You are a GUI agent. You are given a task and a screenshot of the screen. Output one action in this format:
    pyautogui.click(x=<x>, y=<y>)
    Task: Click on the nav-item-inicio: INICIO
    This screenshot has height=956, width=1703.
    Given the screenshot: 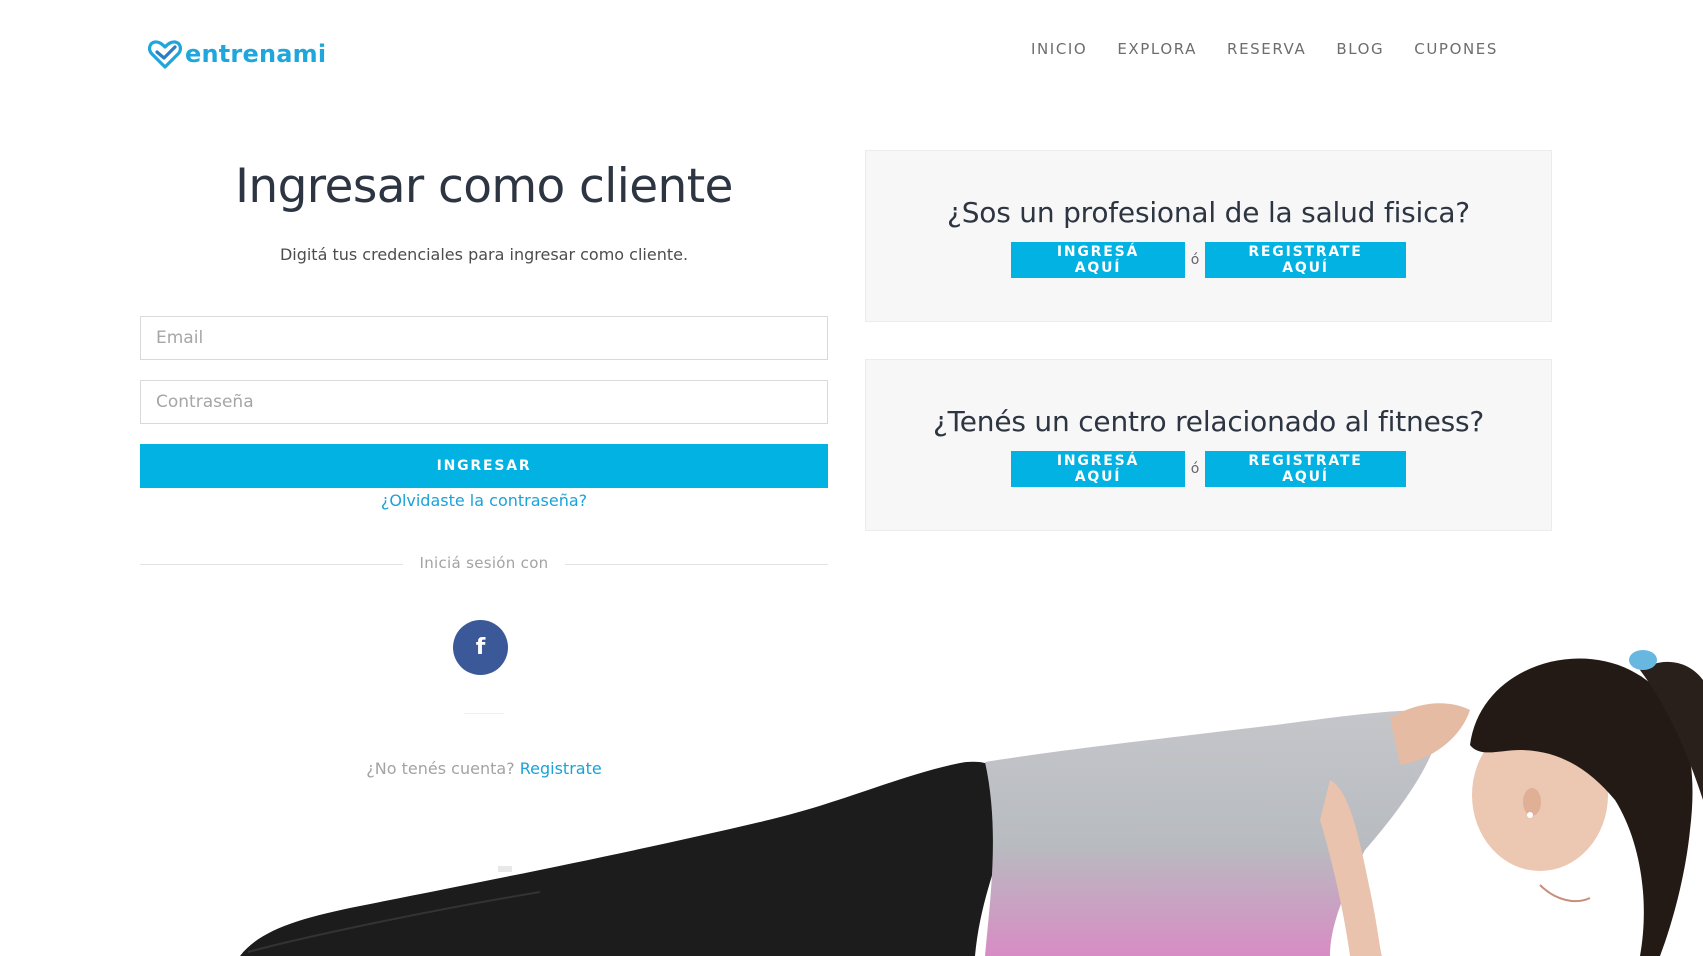 What is the action you would take?
    pyautogui.click(x=1059, y=49)
    